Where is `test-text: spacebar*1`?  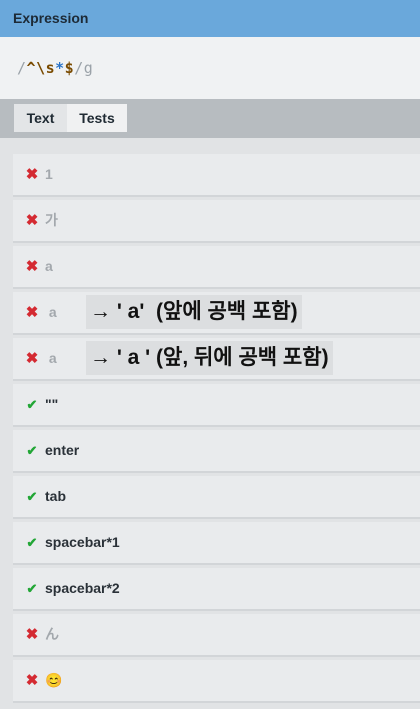 test-text: spacebar*1 is located at coordinates (82, 542).